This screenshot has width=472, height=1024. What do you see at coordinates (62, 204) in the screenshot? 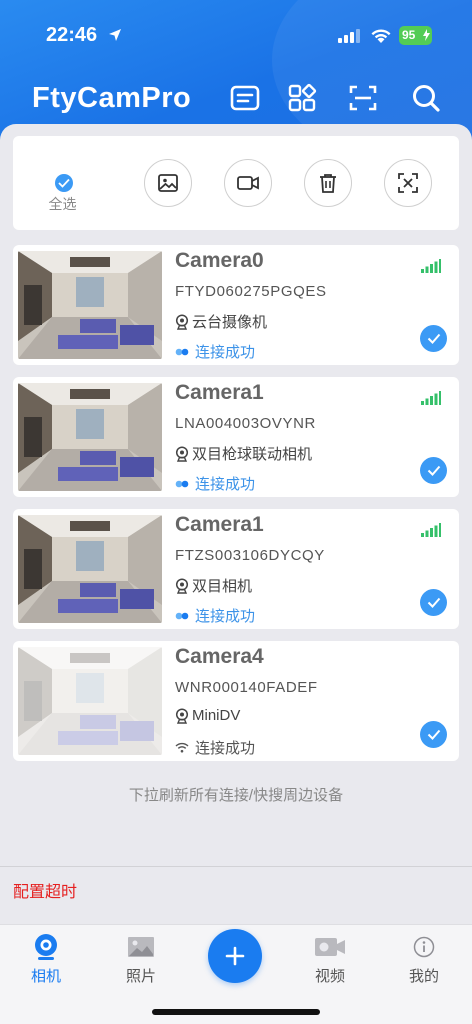
I see `select-all-label: 全选` at bounding box center [62, 204].